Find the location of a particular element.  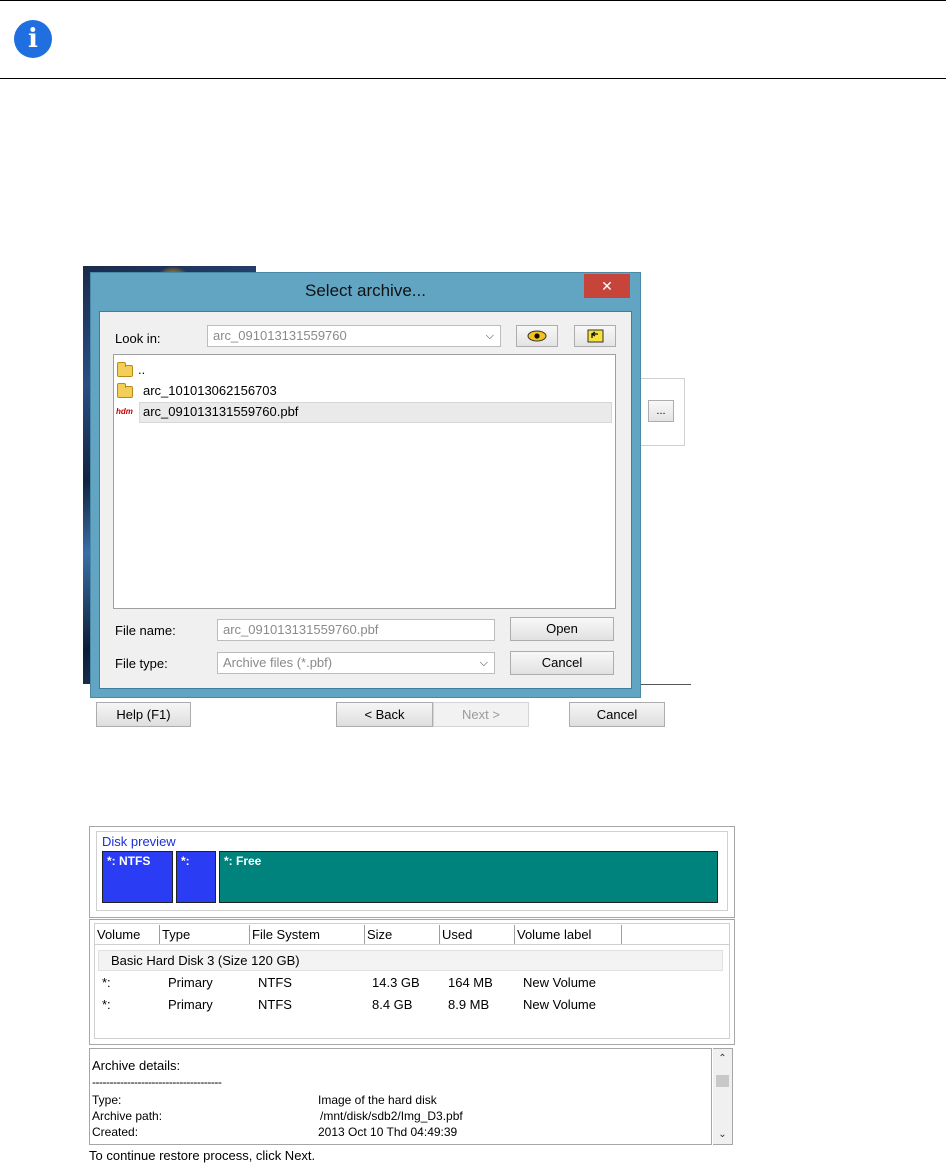

disk-preview-title: Disk preview is located at coordinates (139, 841).